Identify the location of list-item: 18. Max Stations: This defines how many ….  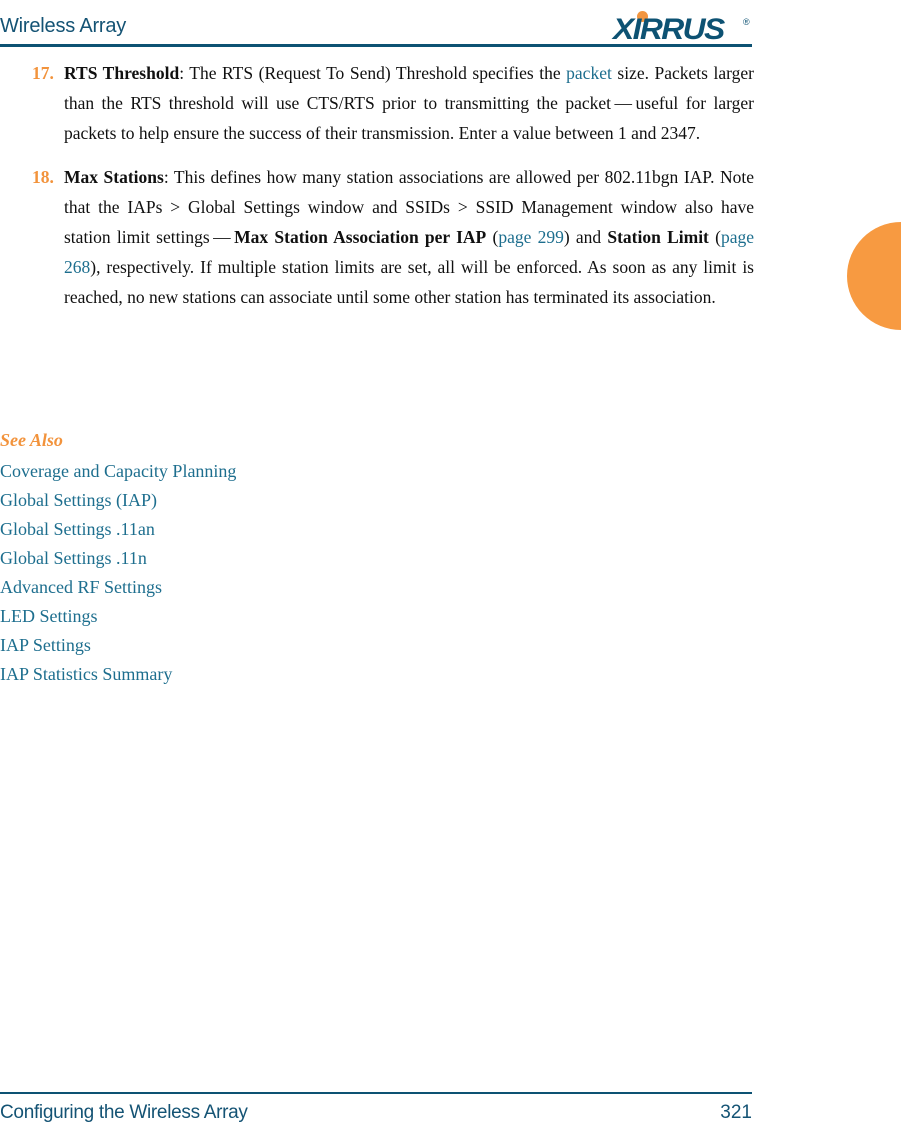
(380, 237).